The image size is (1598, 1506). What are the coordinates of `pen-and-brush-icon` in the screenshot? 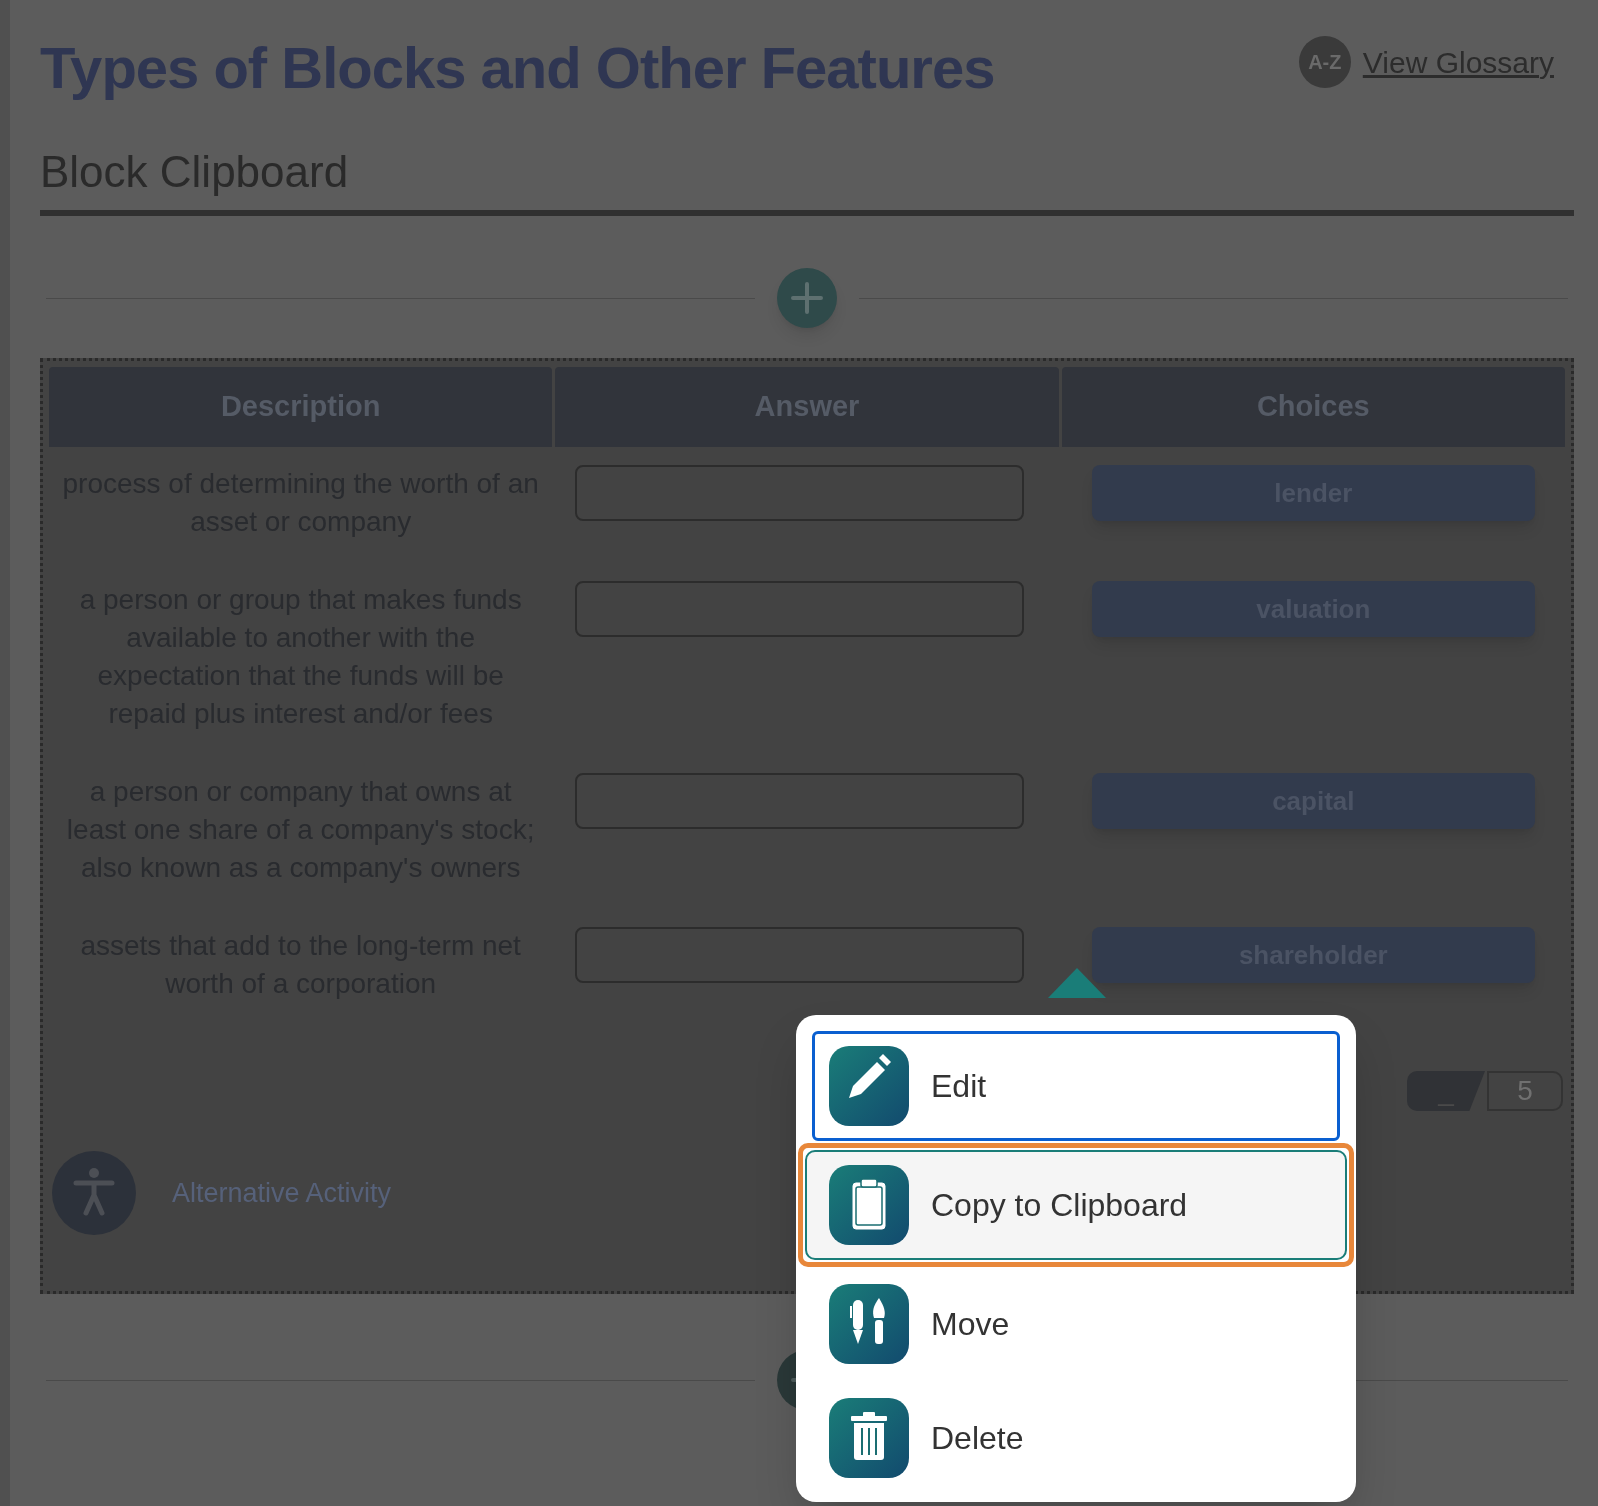 It's located at (869, 1324).